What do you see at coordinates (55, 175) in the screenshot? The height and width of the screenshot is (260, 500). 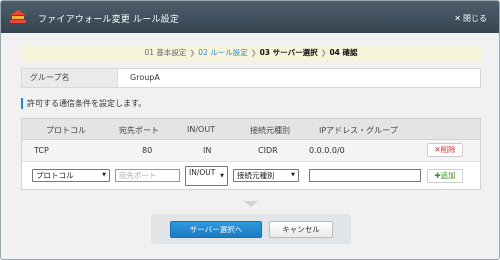 I see `protocol-select-value: プロトコル` at bounding box center [55, 175].